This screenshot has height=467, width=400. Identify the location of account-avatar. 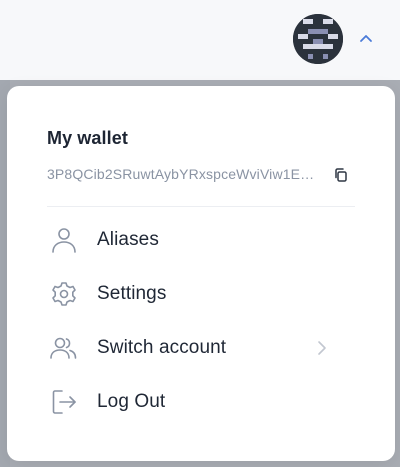
(318, 39).